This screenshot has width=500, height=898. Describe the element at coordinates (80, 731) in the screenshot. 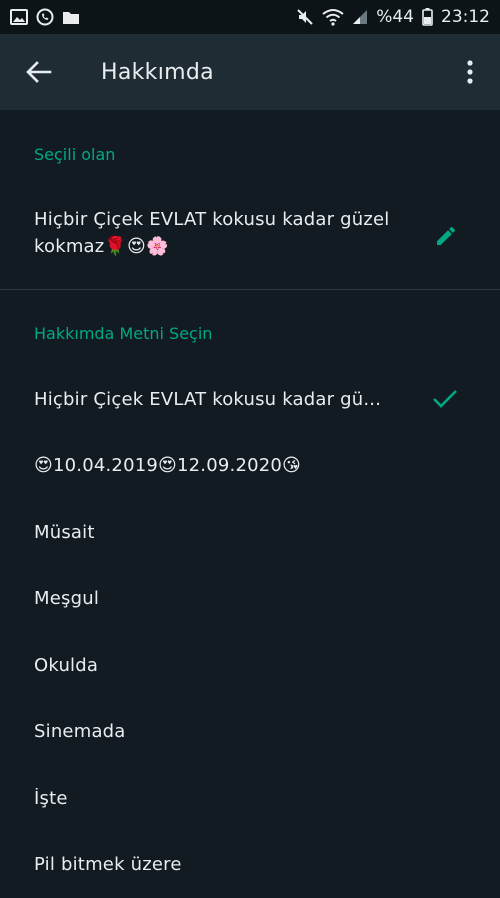

I see `about-option-label: Sinemada` at that location.